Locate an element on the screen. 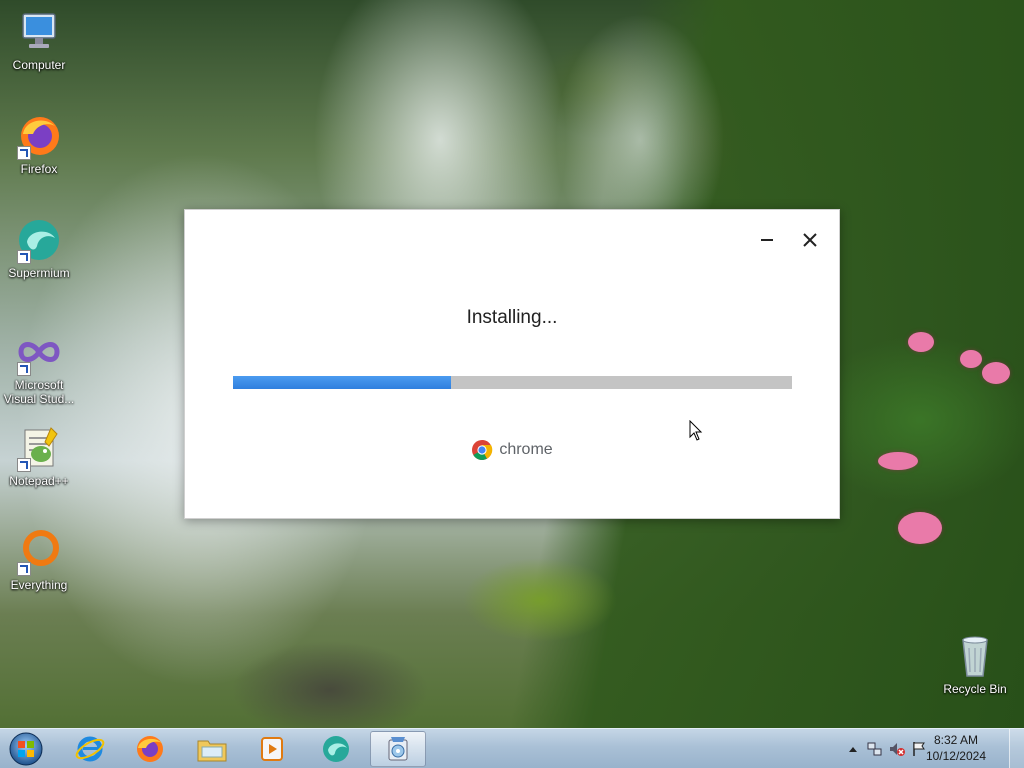 This screenshot has width=1024, height=768. desktop-icon-recycle-bin: Recycle Bin is located at coordinates (975, 664).